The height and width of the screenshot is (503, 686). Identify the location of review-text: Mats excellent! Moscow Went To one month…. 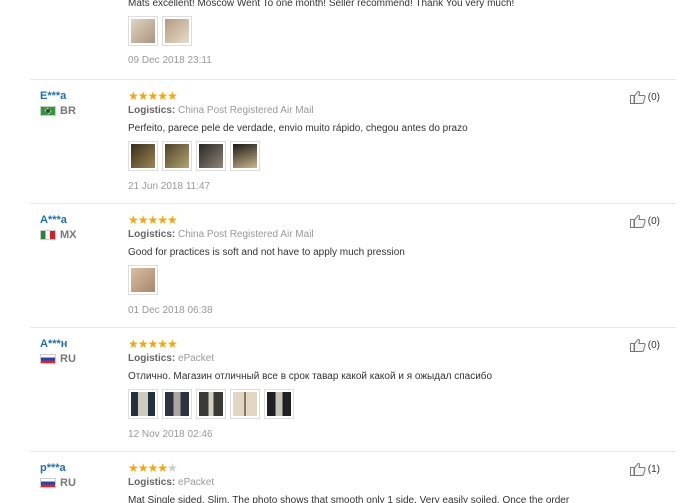
(321, 4).